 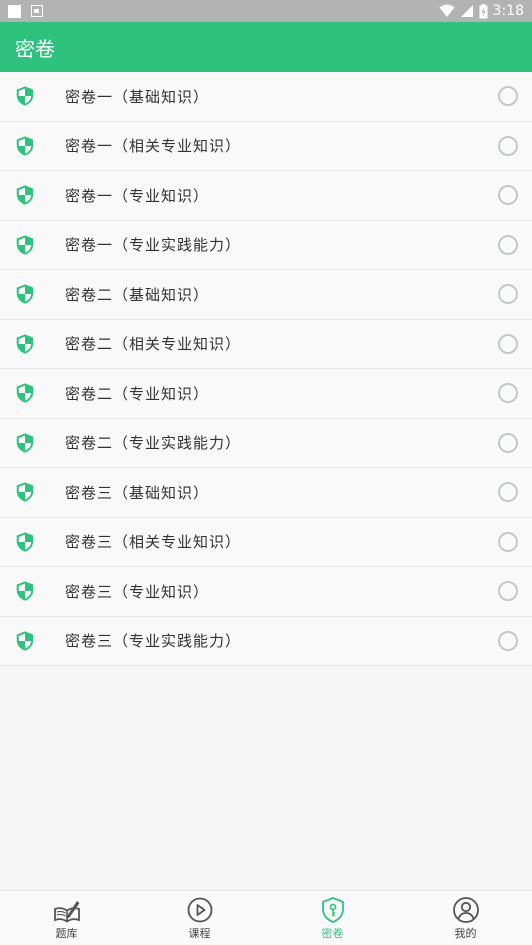 What do you see at coordinates (266, 295) in the screenshot?
I see `list-item: 密卷二（基础知识）` at bounding box center [266, 295].